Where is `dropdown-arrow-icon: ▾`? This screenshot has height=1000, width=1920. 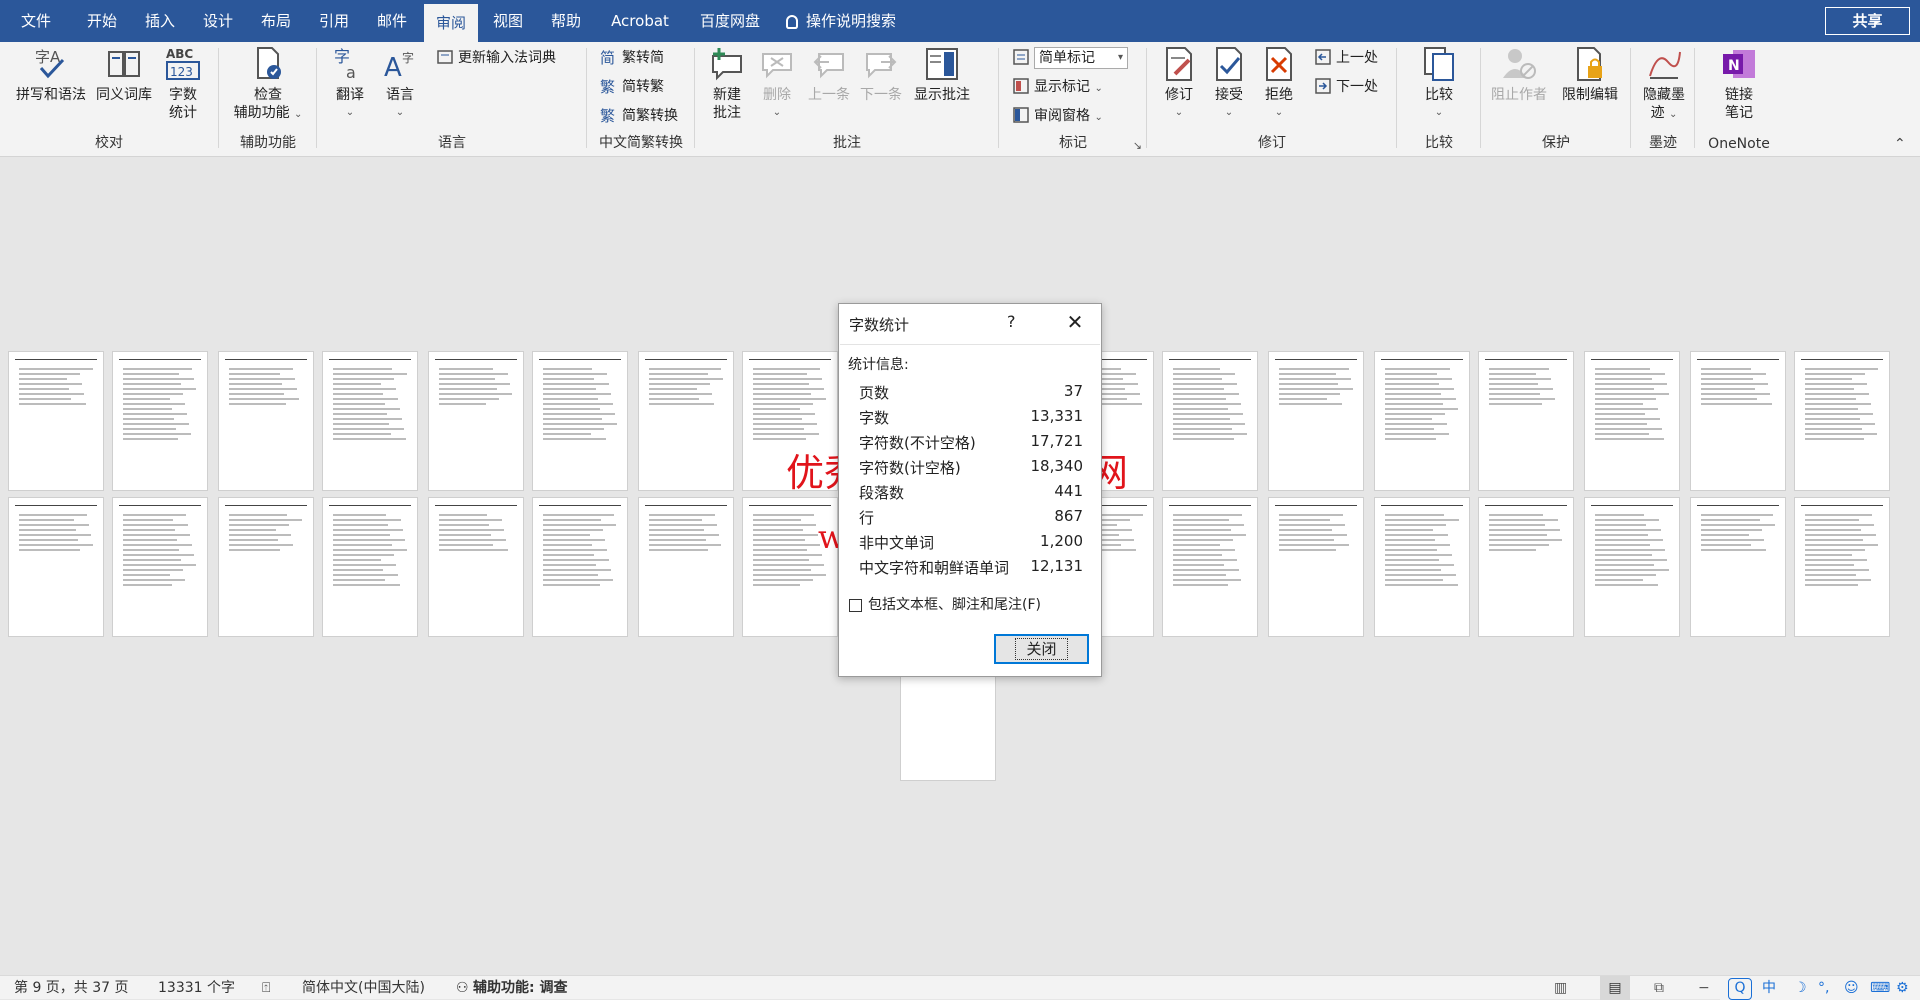 dropdown-arrow-icon: ▾ is located at coordinates (1120, 58).